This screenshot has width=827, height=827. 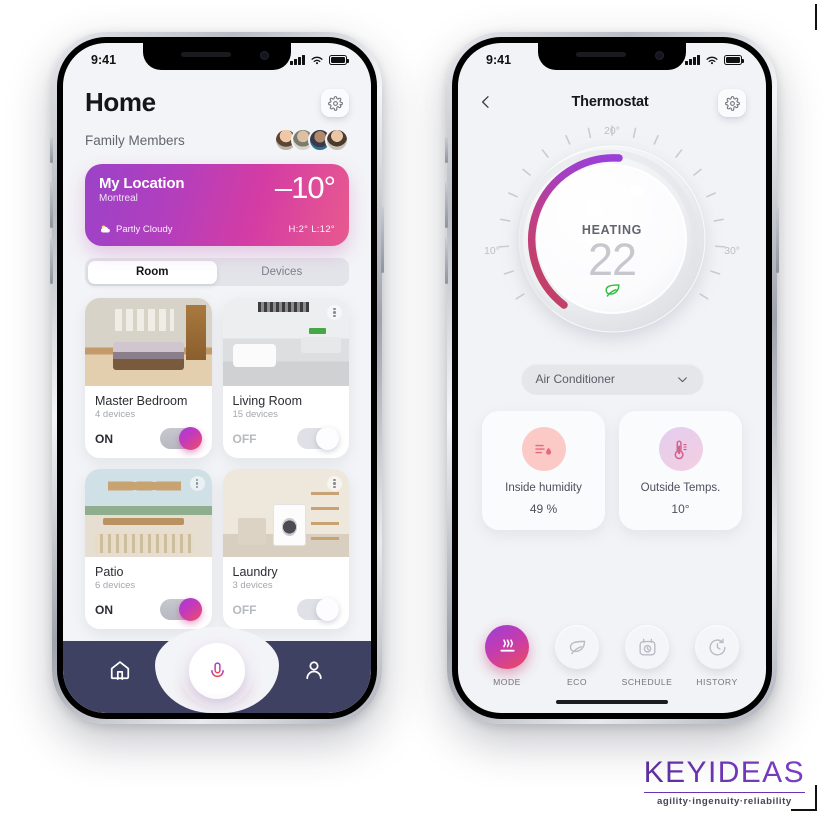 What do you see at coordinates (659, 55) in the screenshot?
I see `front-camera` at bounding box center [659, 55].